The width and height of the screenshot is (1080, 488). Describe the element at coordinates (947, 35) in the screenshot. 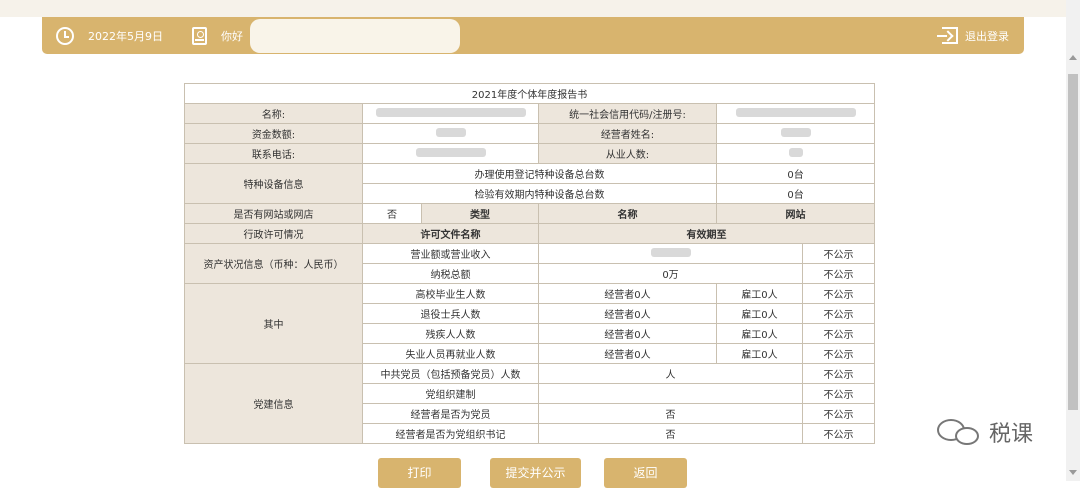

I see `logout-icon` at that location.